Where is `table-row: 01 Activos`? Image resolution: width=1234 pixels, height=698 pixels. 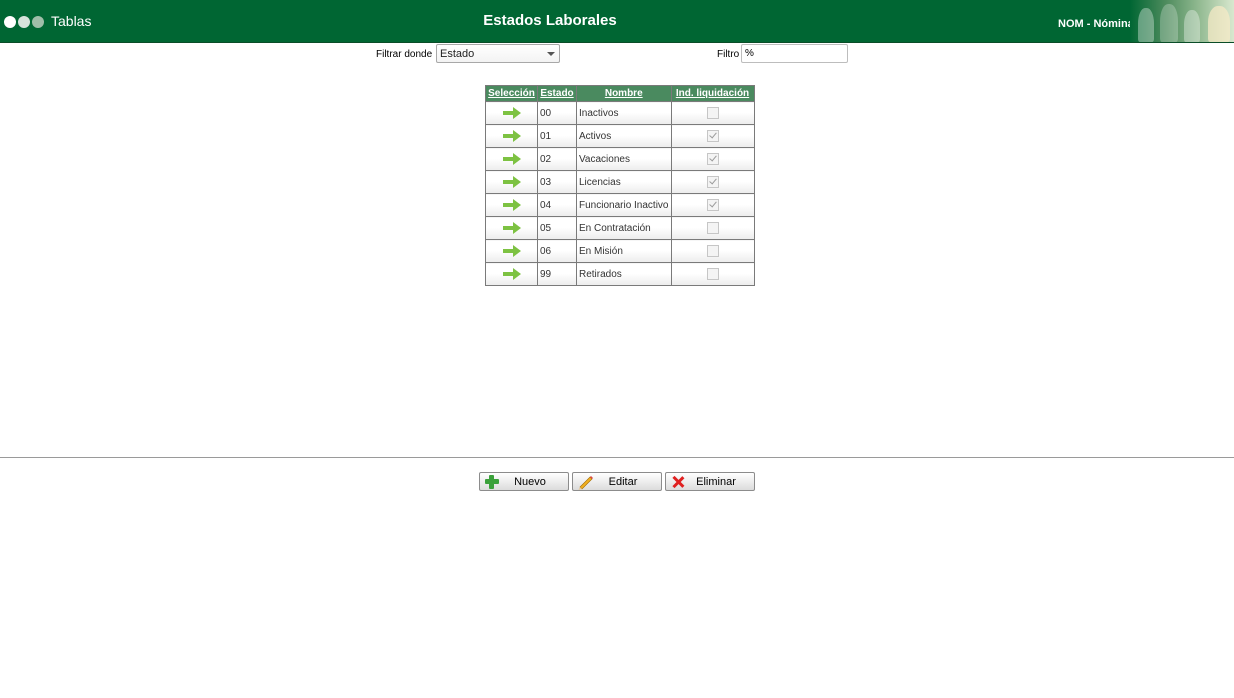
table-row: 01 Activos is located at coordinates (620, 136).